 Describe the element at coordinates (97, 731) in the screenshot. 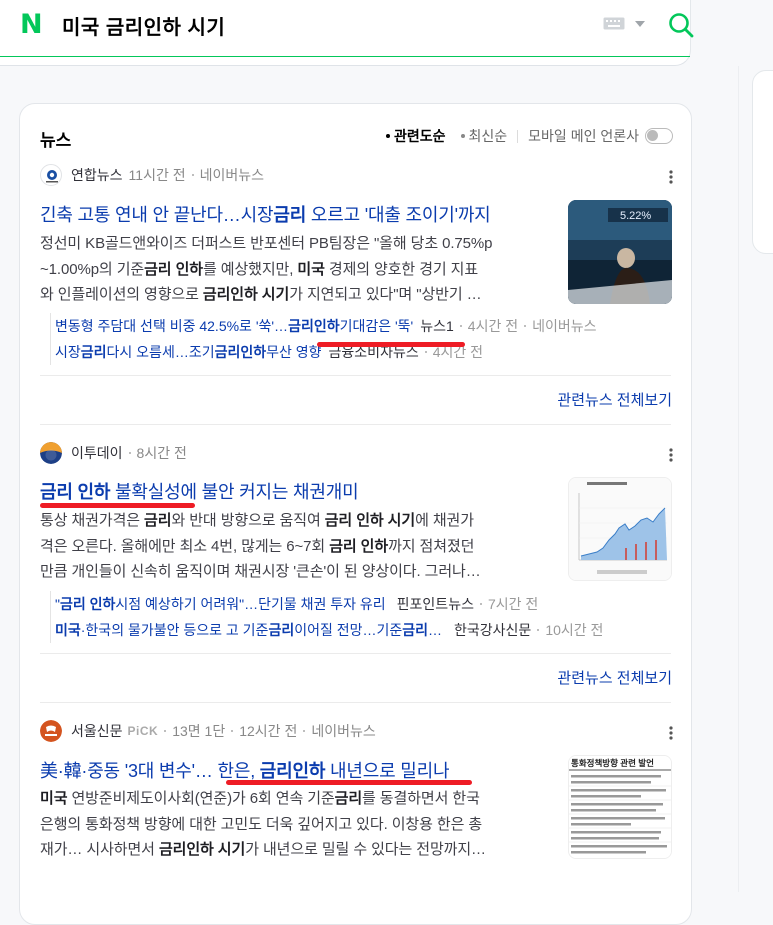

I see `press-name: 서울신문` at that location.